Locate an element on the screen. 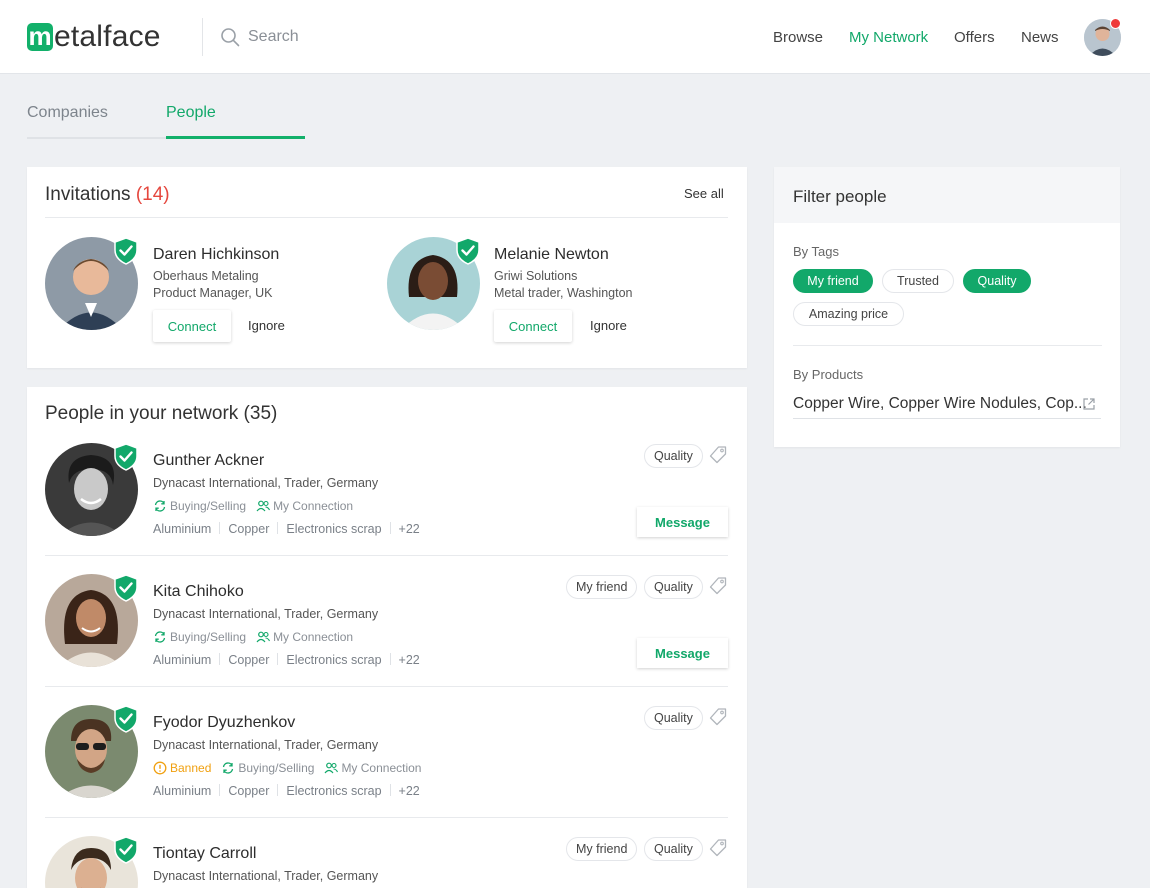  nav-my-network: My Network is located at coordinates (888, 37).